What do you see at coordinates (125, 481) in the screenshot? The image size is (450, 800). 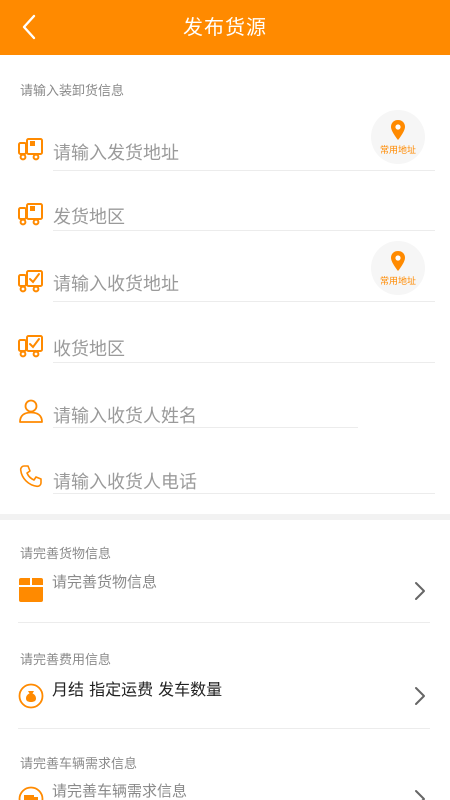 I see `receiver-phone-input: 请输入收货人电话` at bounding box center [125, 481].